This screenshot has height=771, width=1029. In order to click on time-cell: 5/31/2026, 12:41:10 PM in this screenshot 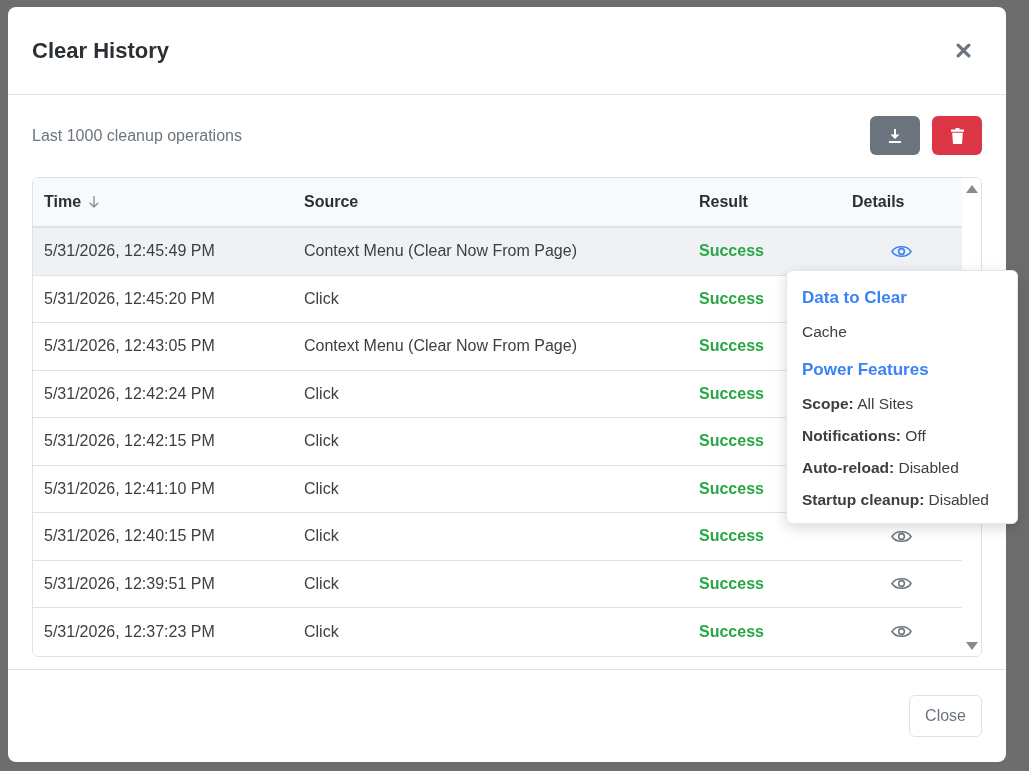, I will do `click(129, 488)`.